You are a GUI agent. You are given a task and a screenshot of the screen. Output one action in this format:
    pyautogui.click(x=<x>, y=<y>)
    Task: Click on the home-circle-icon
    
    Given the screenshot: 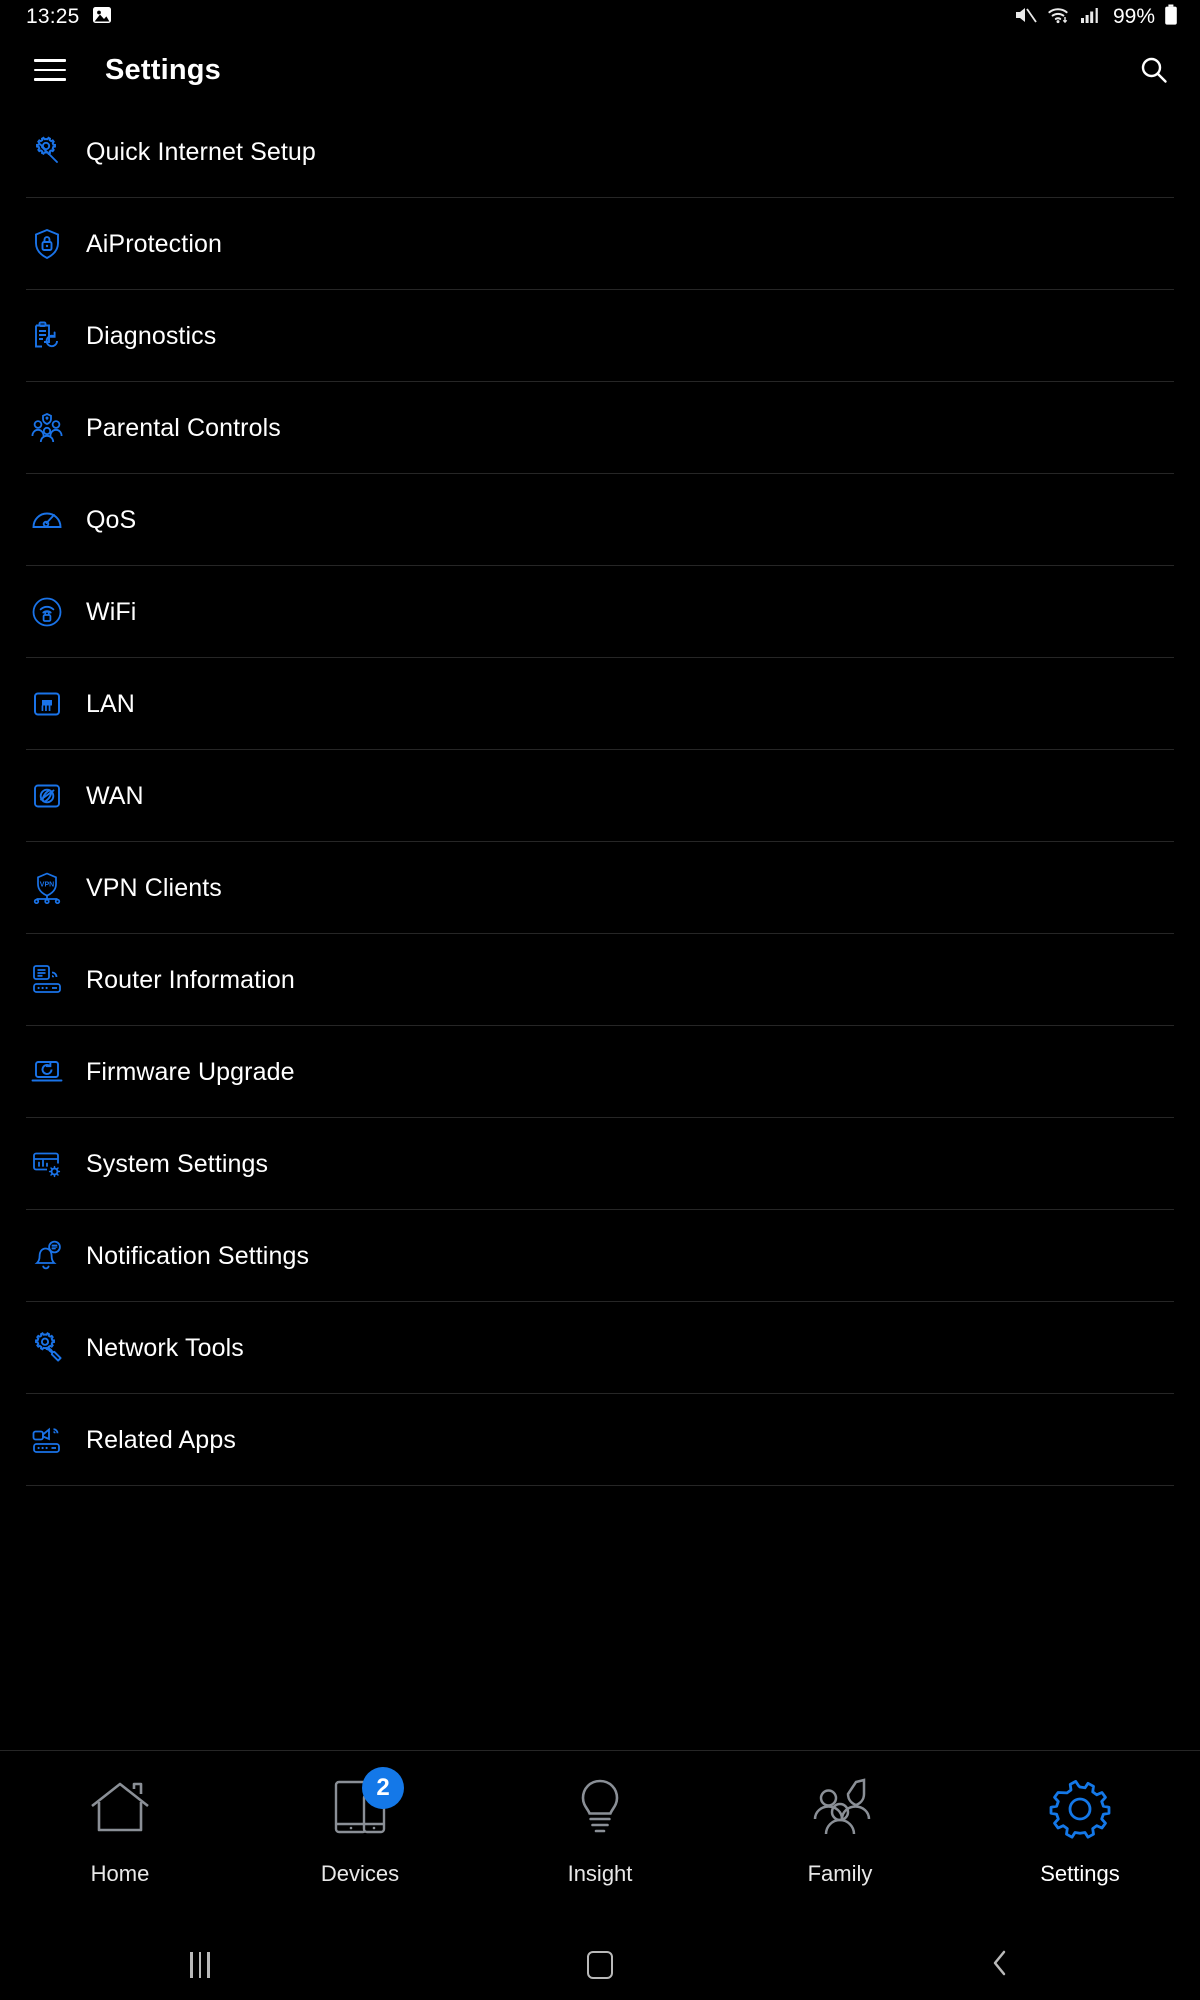 What is the action you would take?
    pyautogui.click(x=600, y=1965)
    